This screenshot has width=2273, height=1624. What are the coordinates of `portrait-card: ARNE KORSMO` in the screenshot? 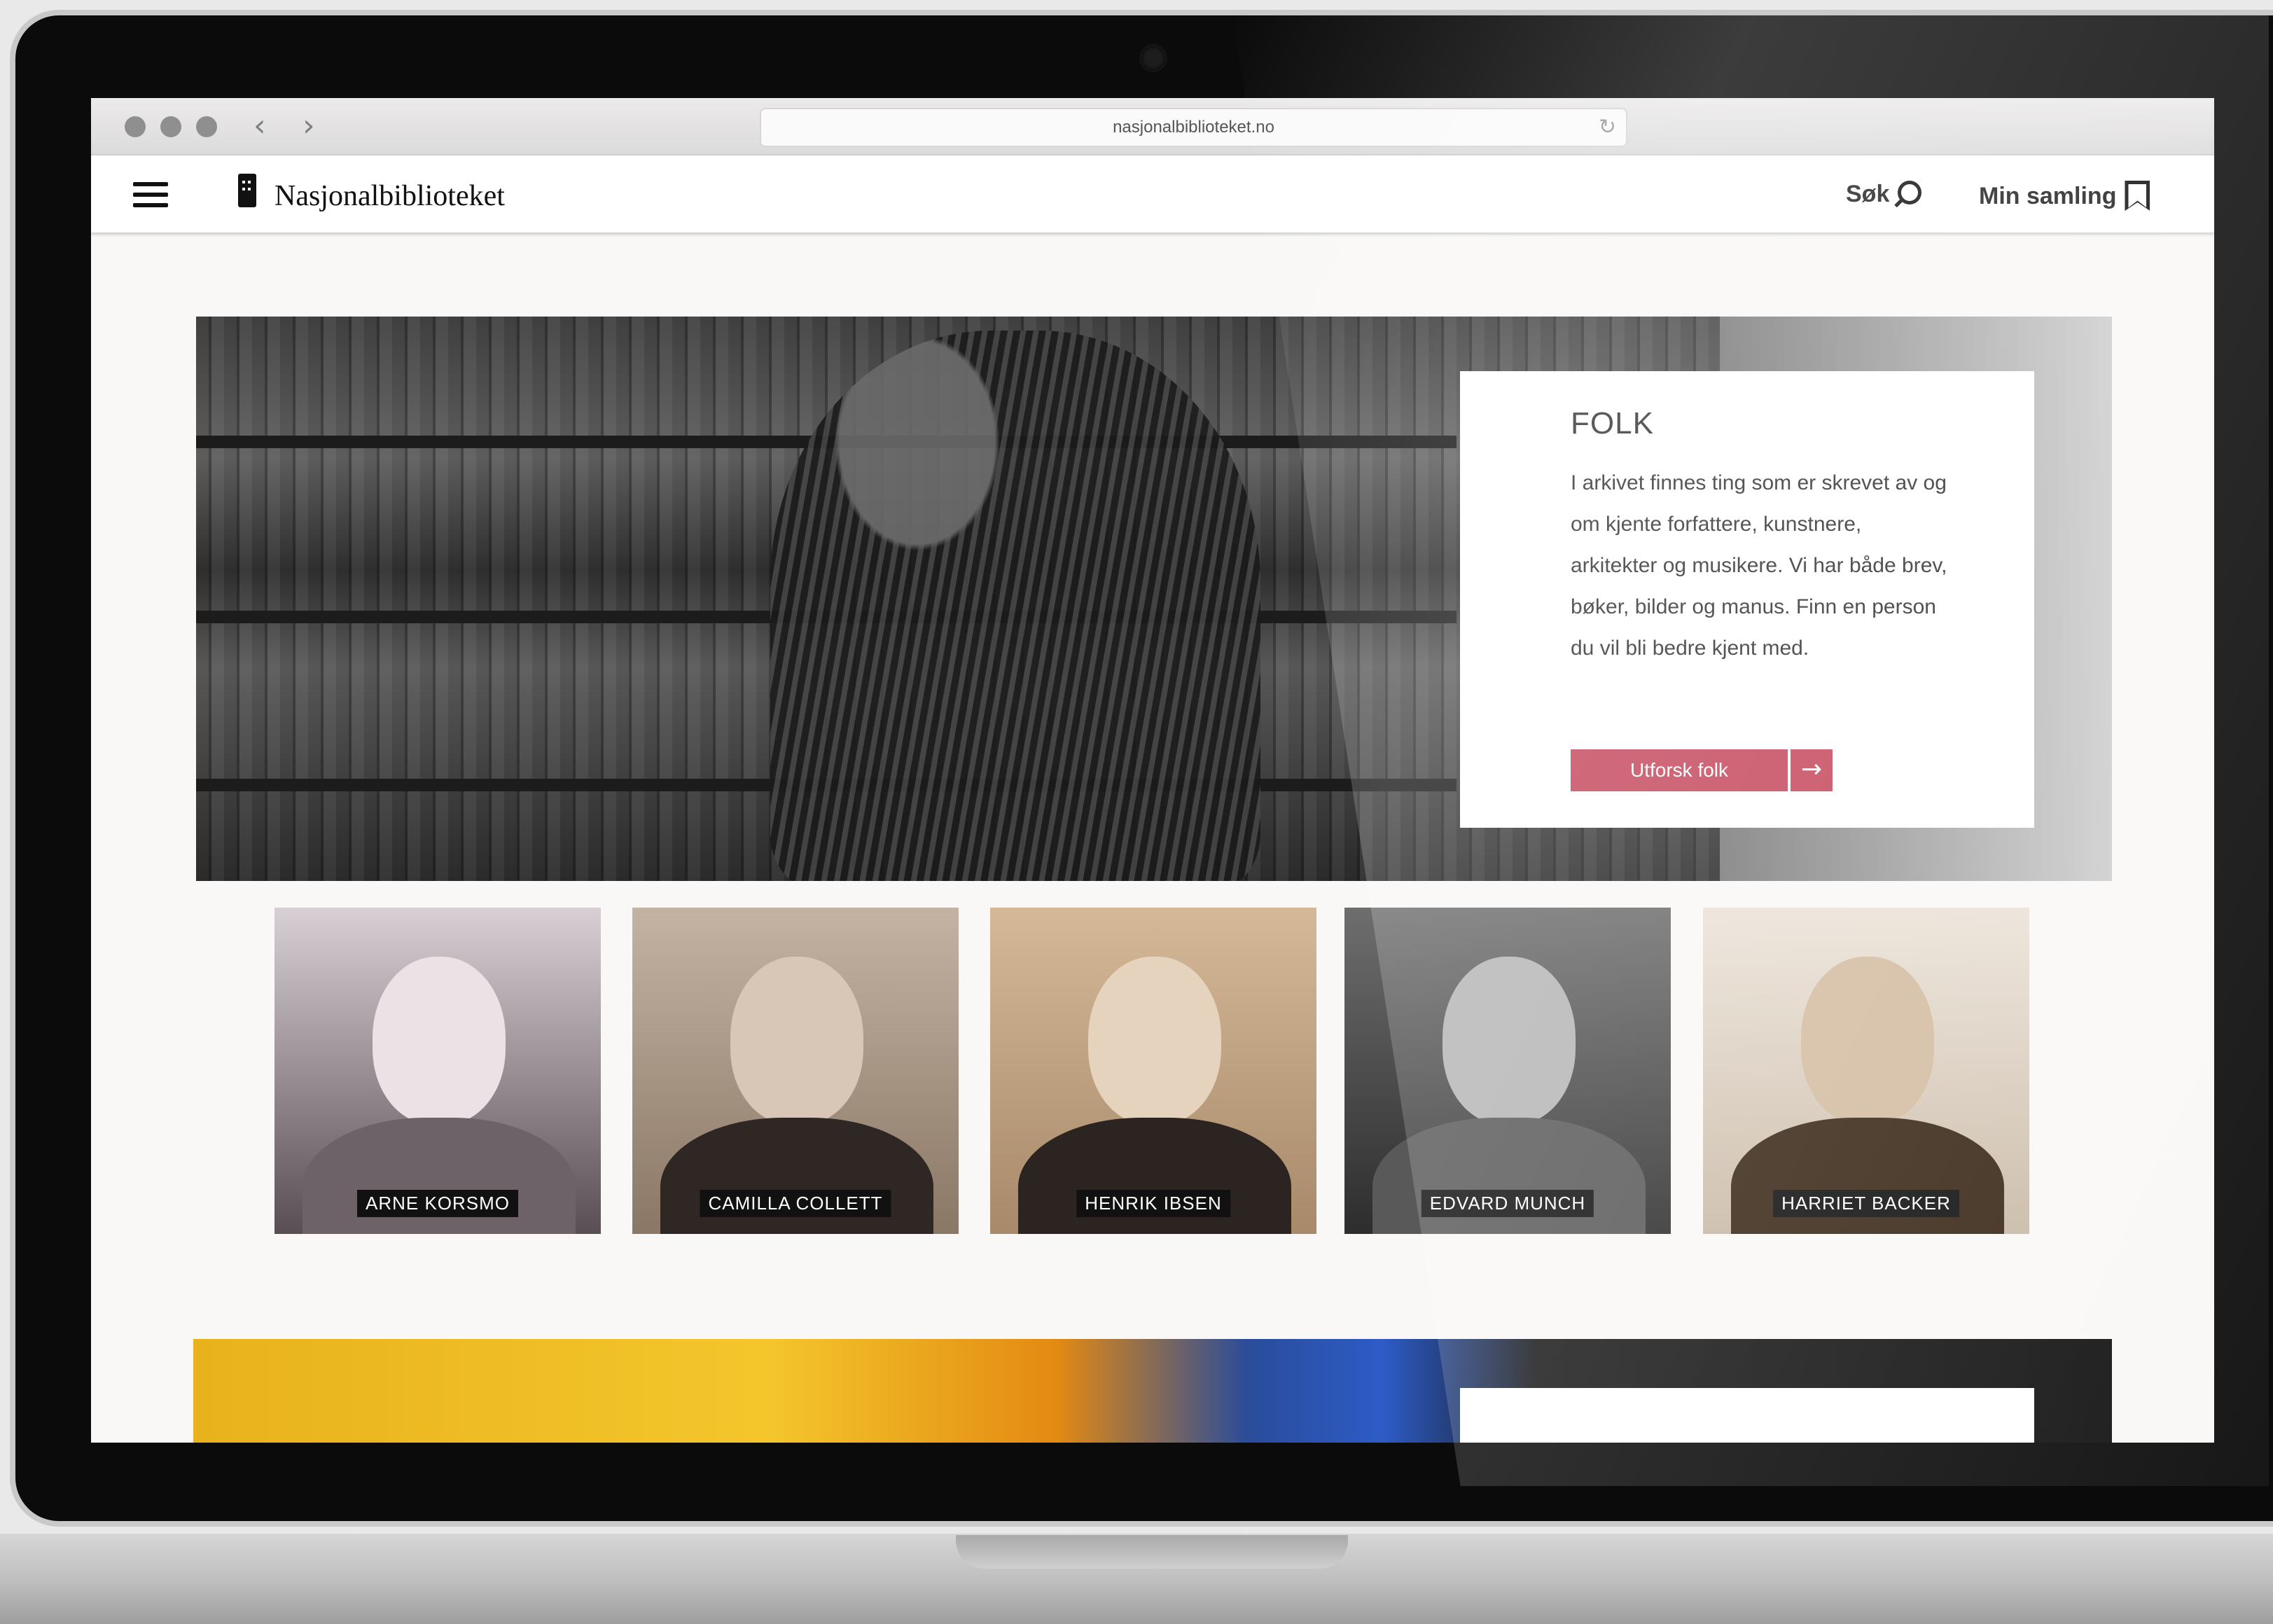 It's located at (437, 1071).